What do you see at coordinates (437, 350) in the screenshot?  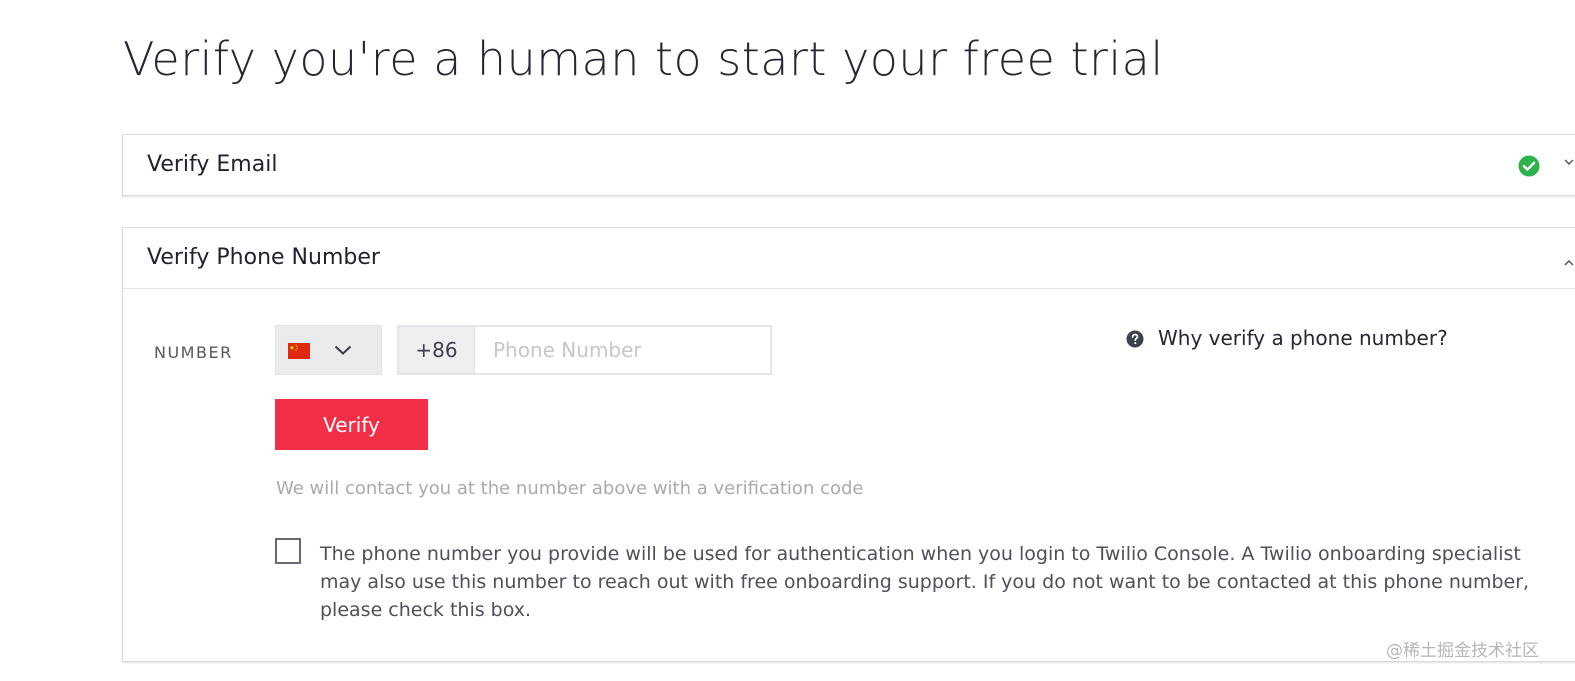 I see `dial-code: +86` at bounding box center [437, 350].